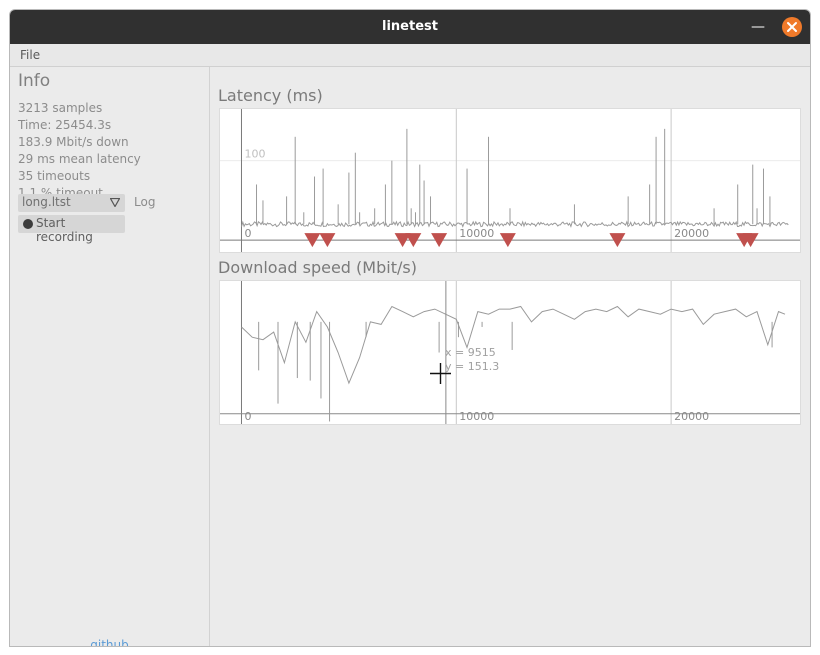 The image size is (820, 655). I want to click on minimize-icon: —, so click(758, 27).